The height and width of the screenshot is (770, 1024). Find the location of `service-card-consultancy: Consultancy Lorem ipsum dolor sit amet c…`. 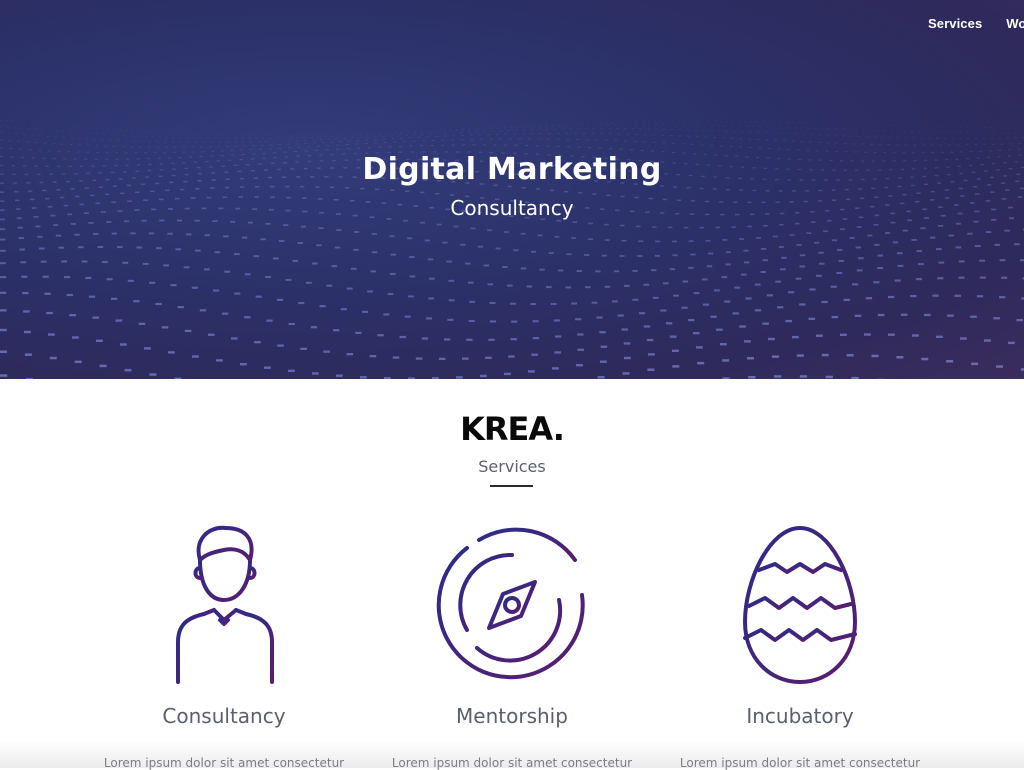

service-card-consultancy: Consultancy Lorem ipsum dolor sit amet c… is located at coordinates (224, 645).